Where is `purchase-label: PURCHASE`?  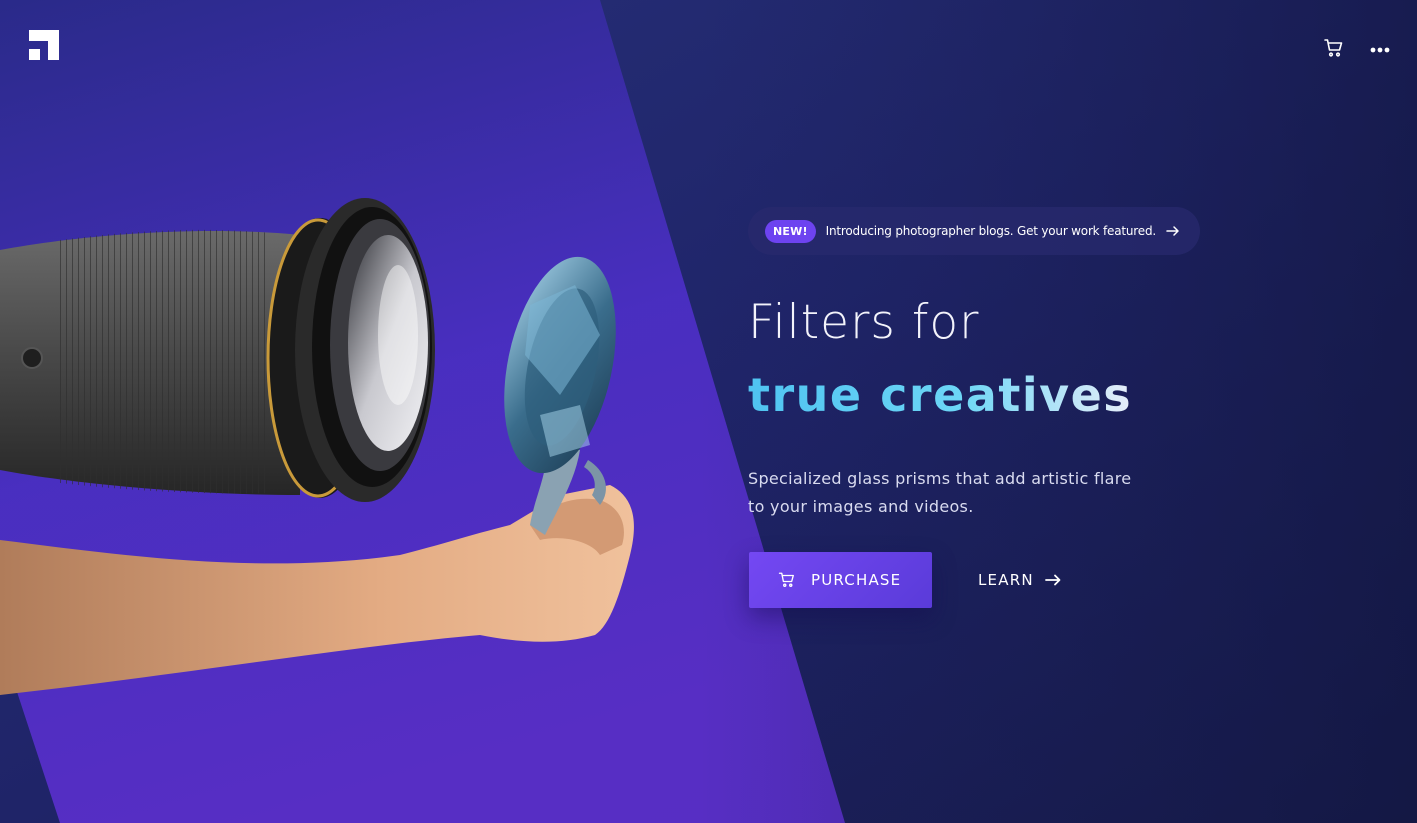 purchase-label: PURCHASE is located at coordinates (856, 580).